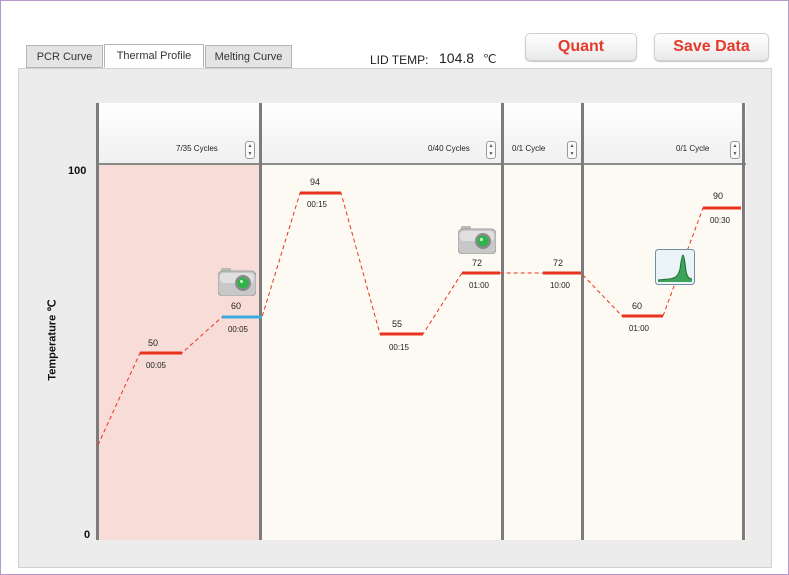  I want to click on step-7-time: 01:00, so click(639, 328).